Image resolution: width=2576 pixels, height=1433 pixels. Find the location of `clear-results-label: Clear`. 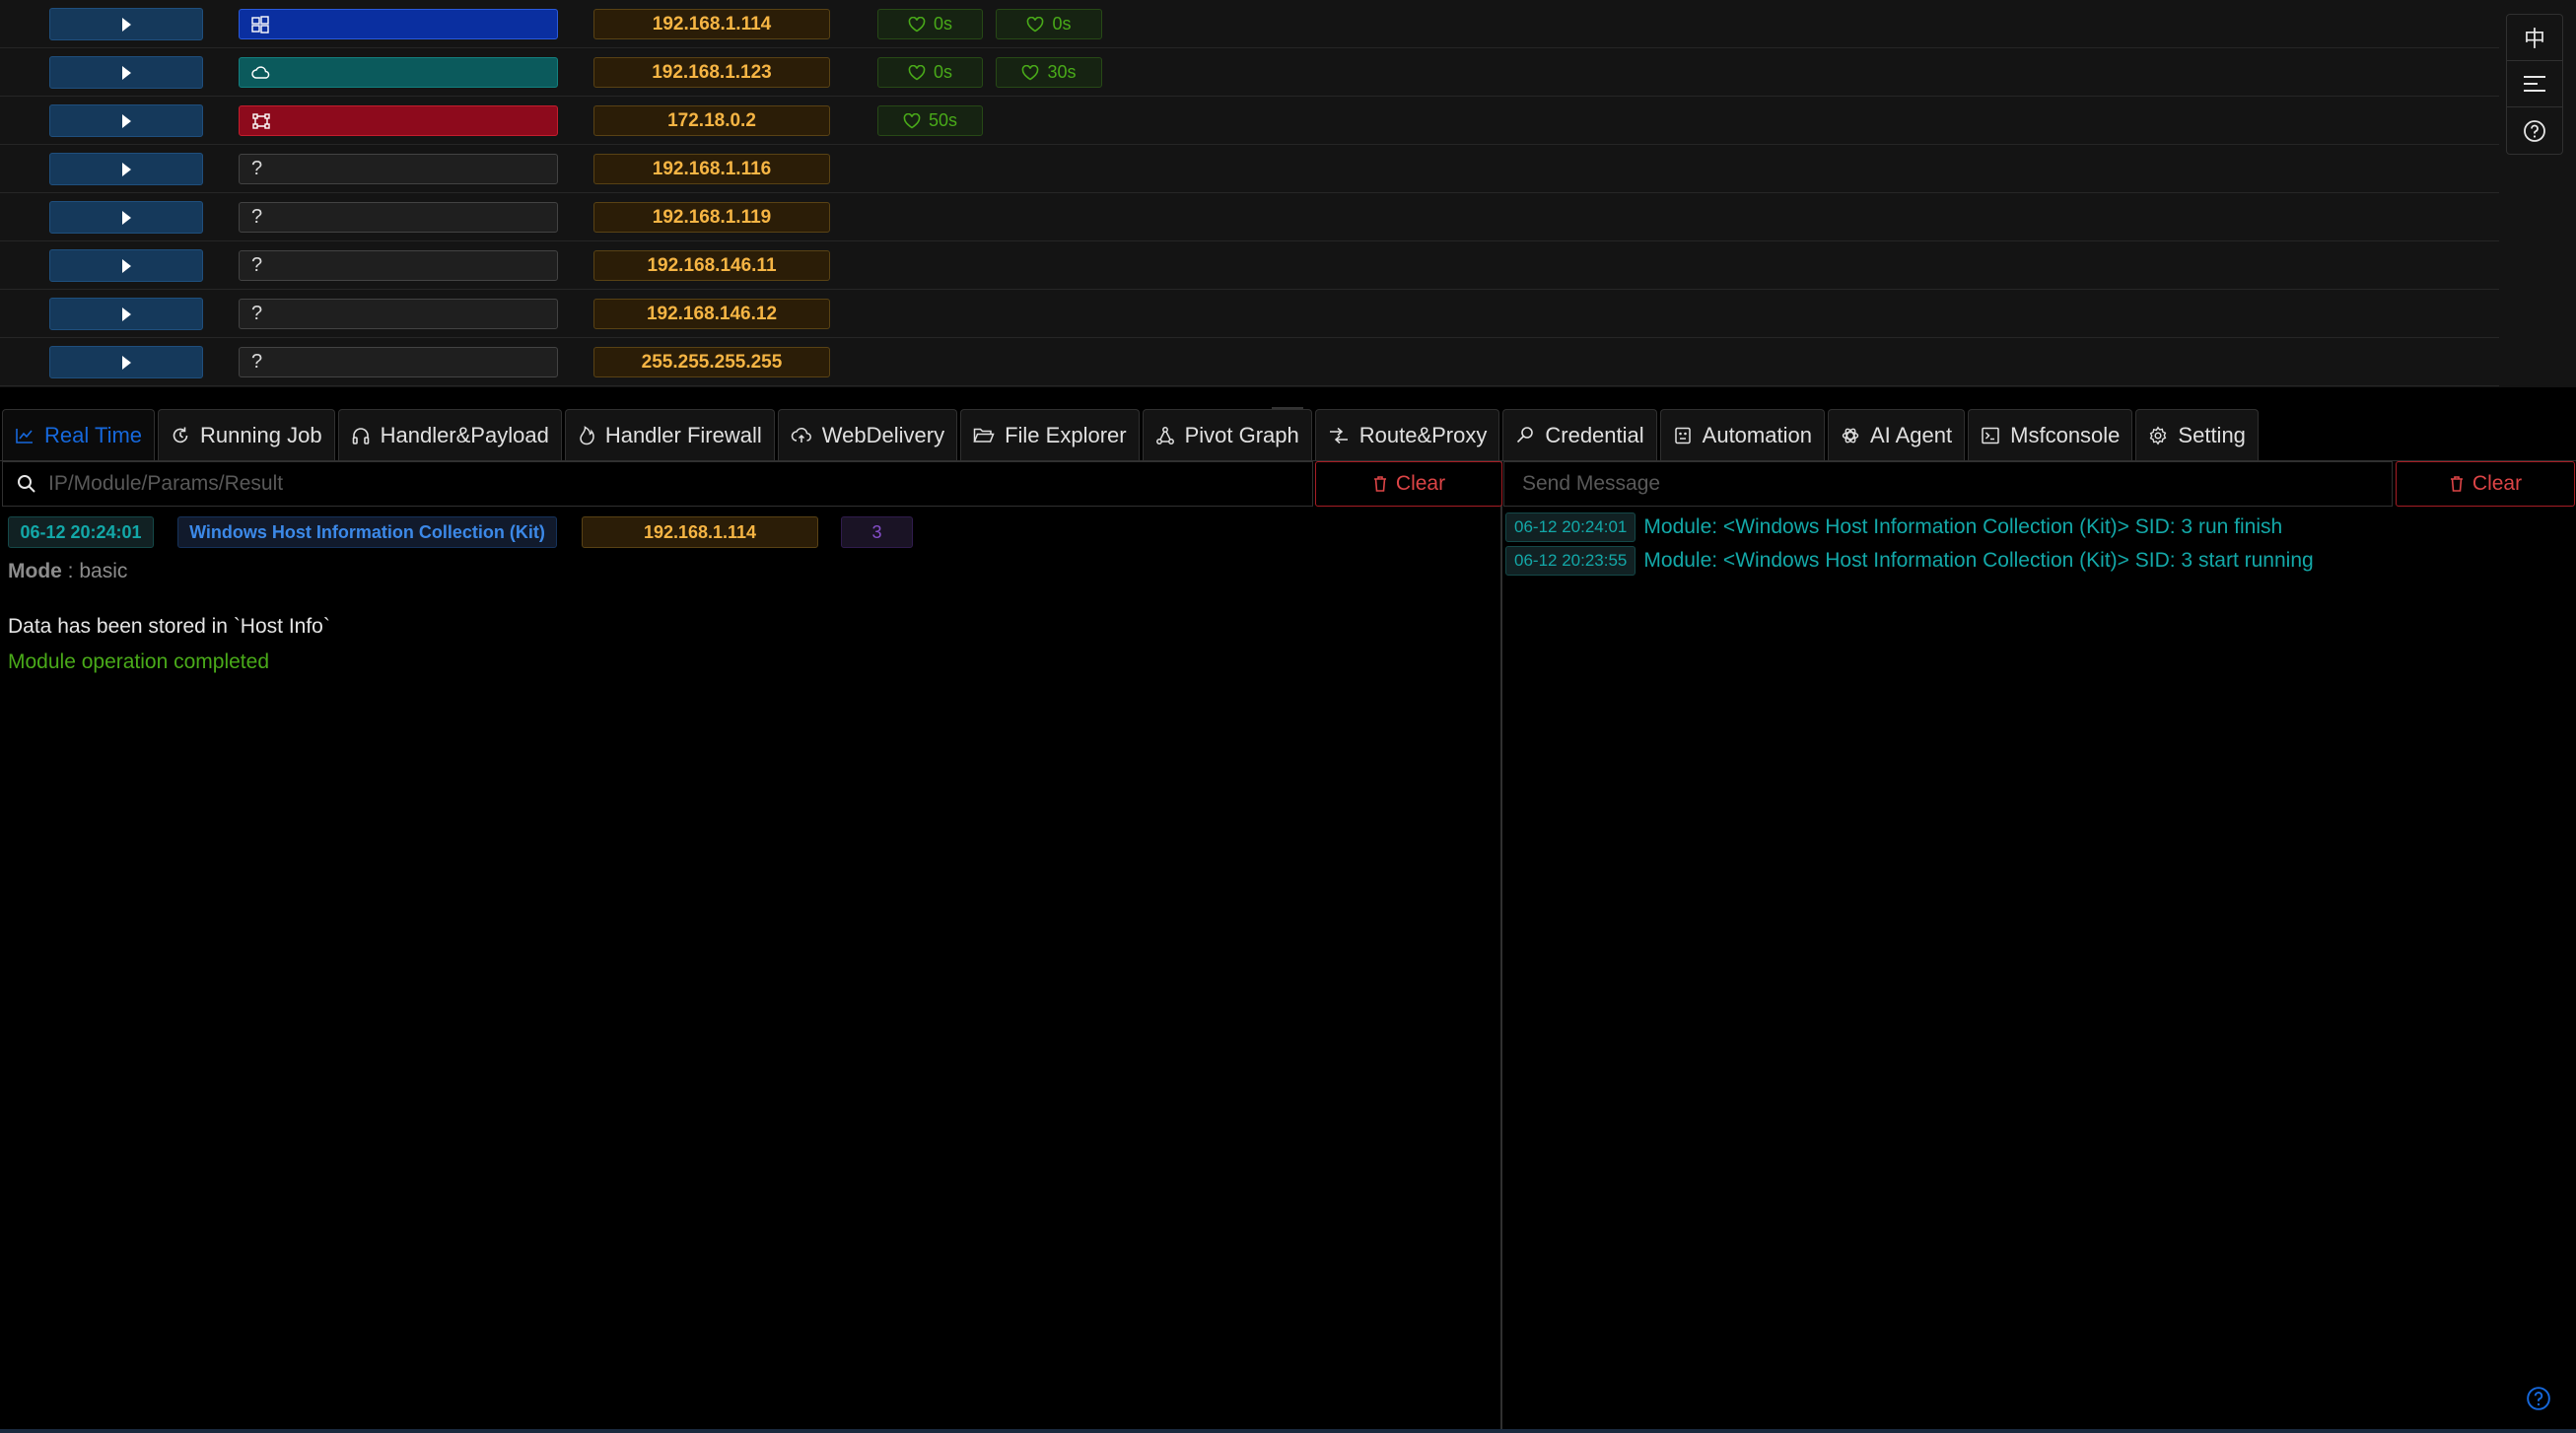

clear-results-label: Clear is located at coordinates (1420, 483).